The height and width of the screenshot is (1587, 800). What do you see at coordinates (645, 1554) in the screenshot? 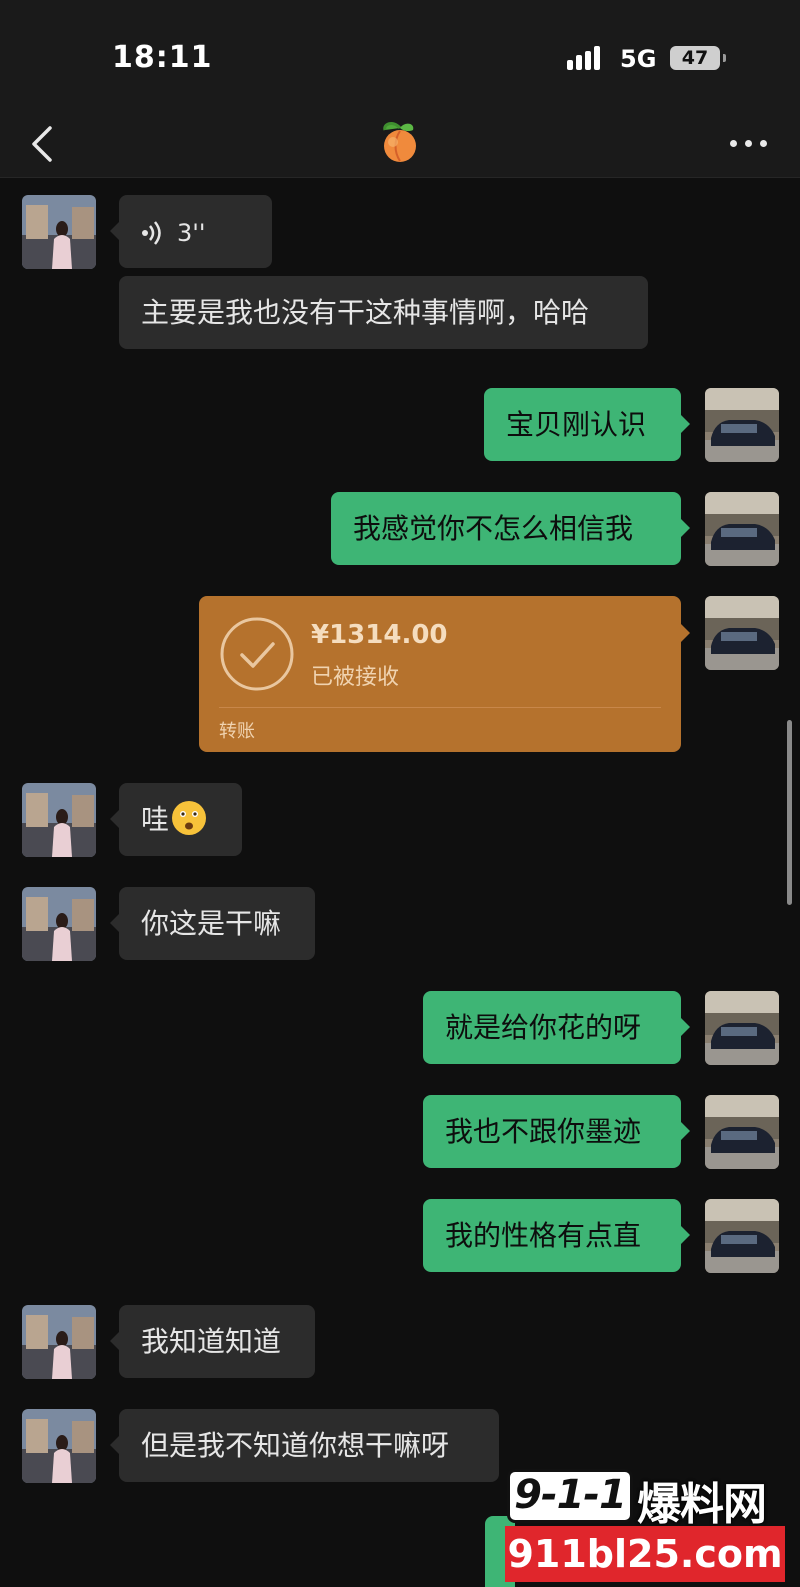
I see `watermark-url: 911bl25.com` at bounding box center [645, 1554].